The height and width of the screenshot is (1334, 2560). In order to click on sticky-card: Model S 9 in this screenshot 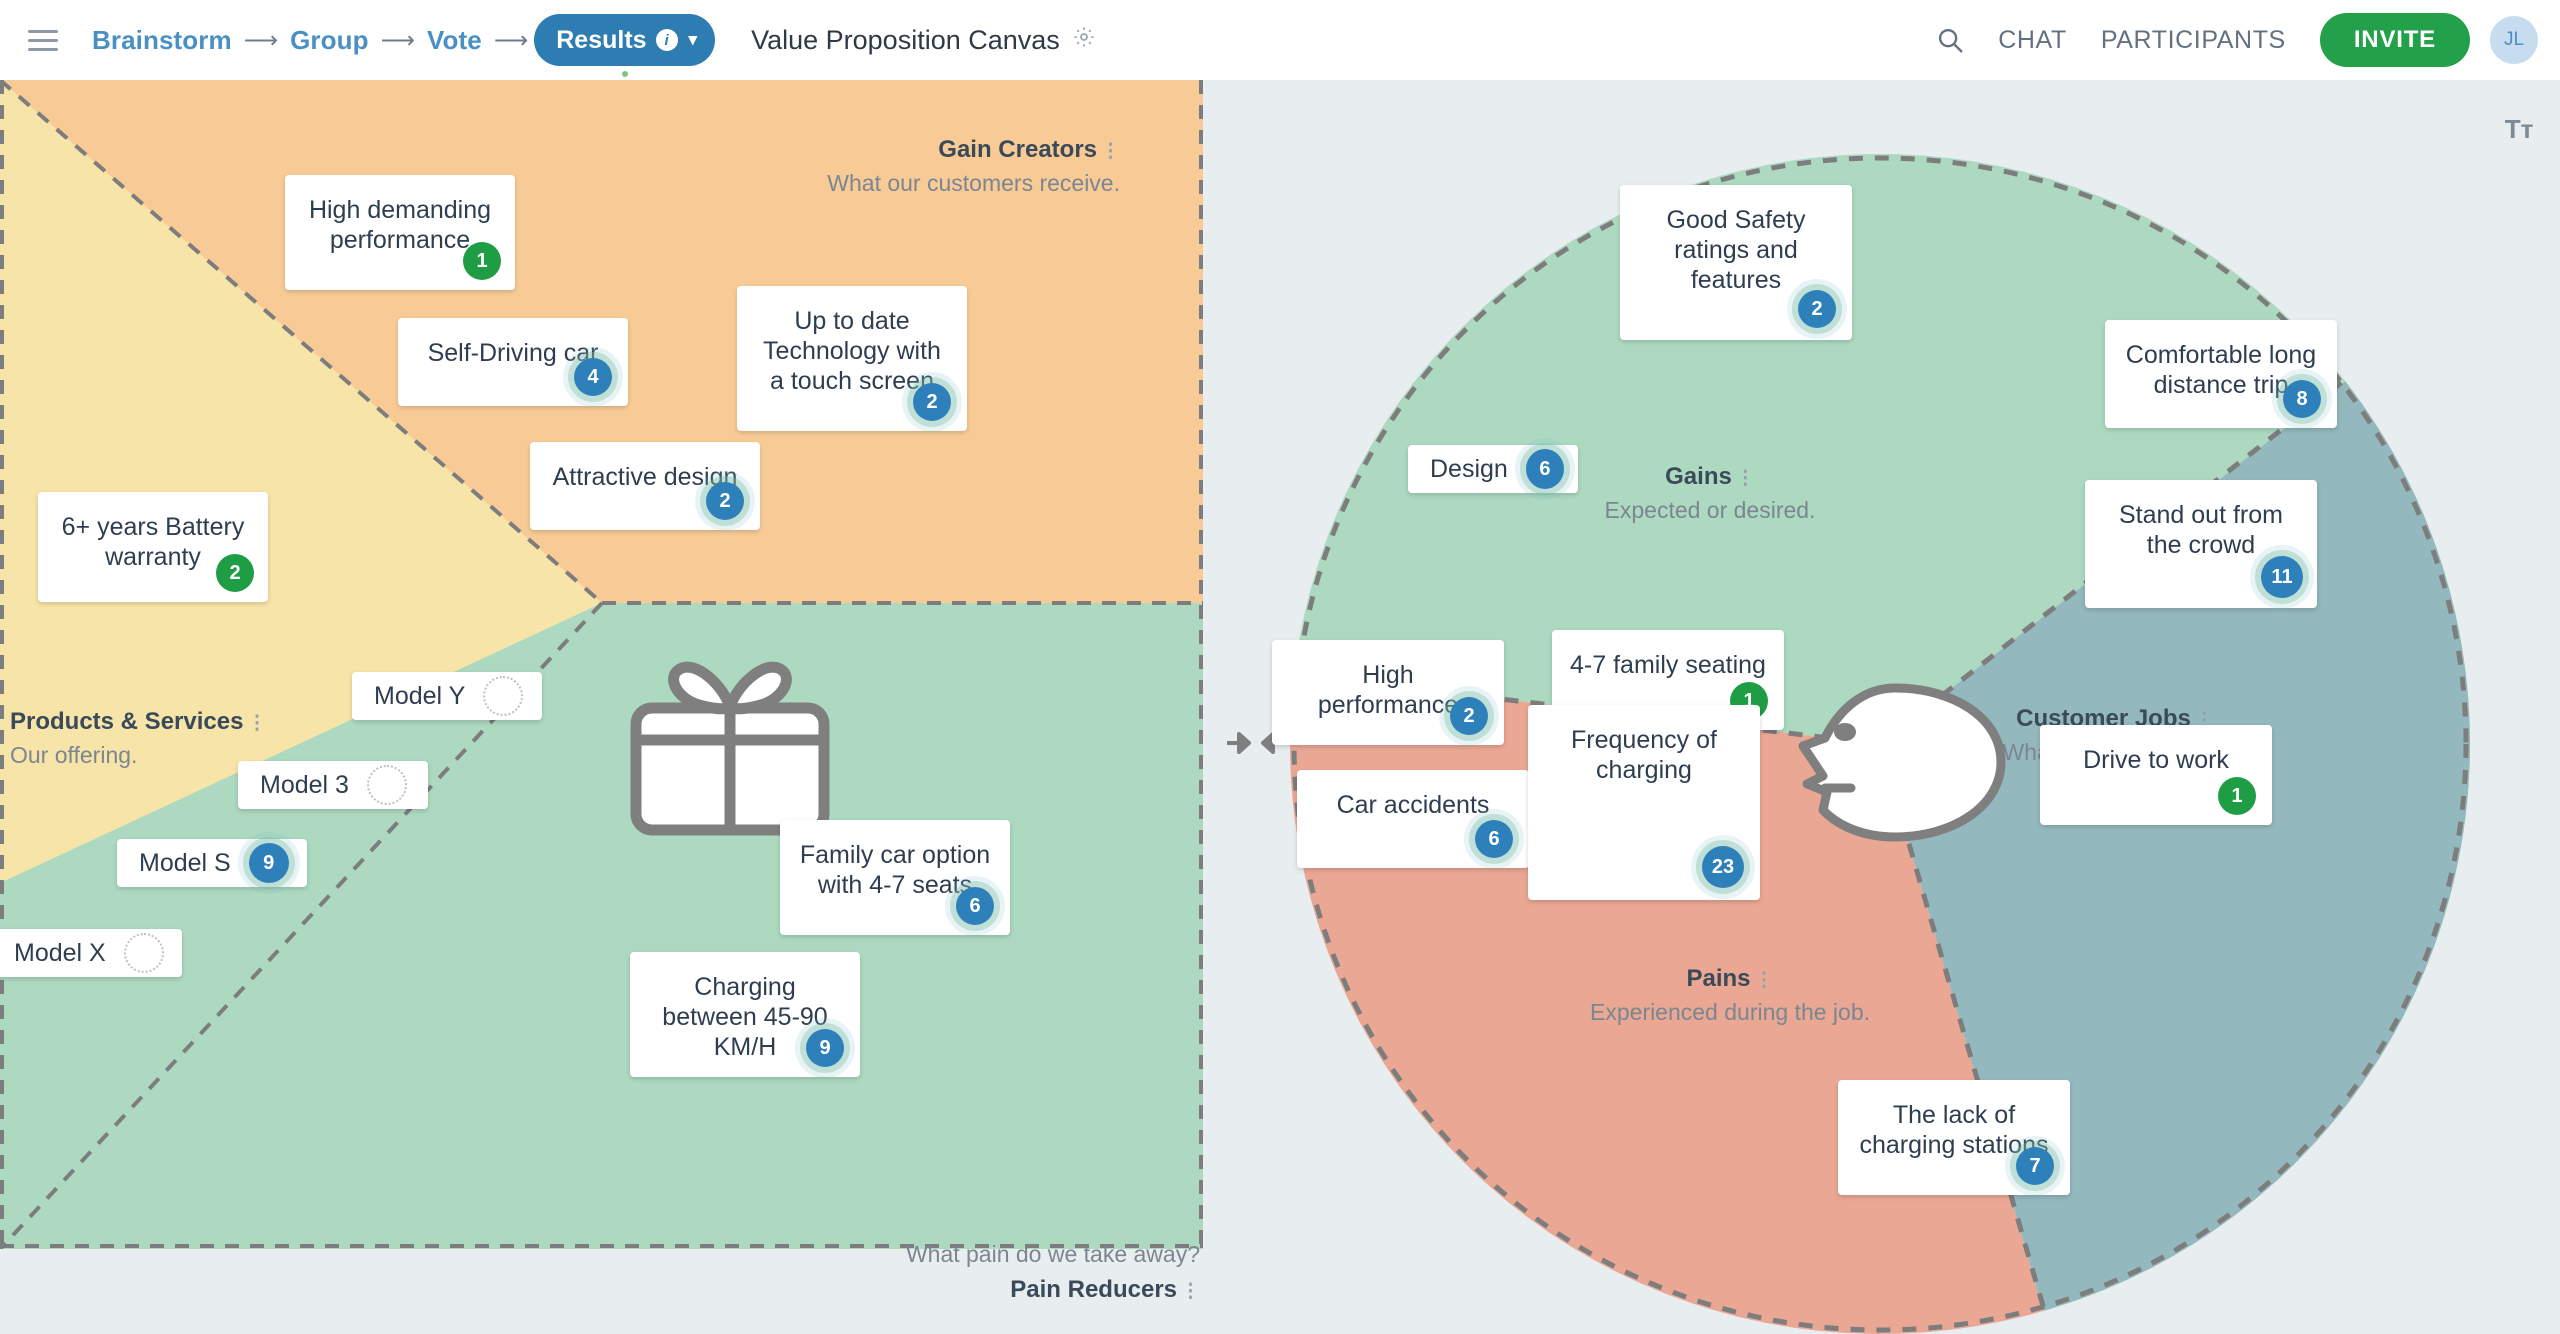, I will do `click(212, 863)`.